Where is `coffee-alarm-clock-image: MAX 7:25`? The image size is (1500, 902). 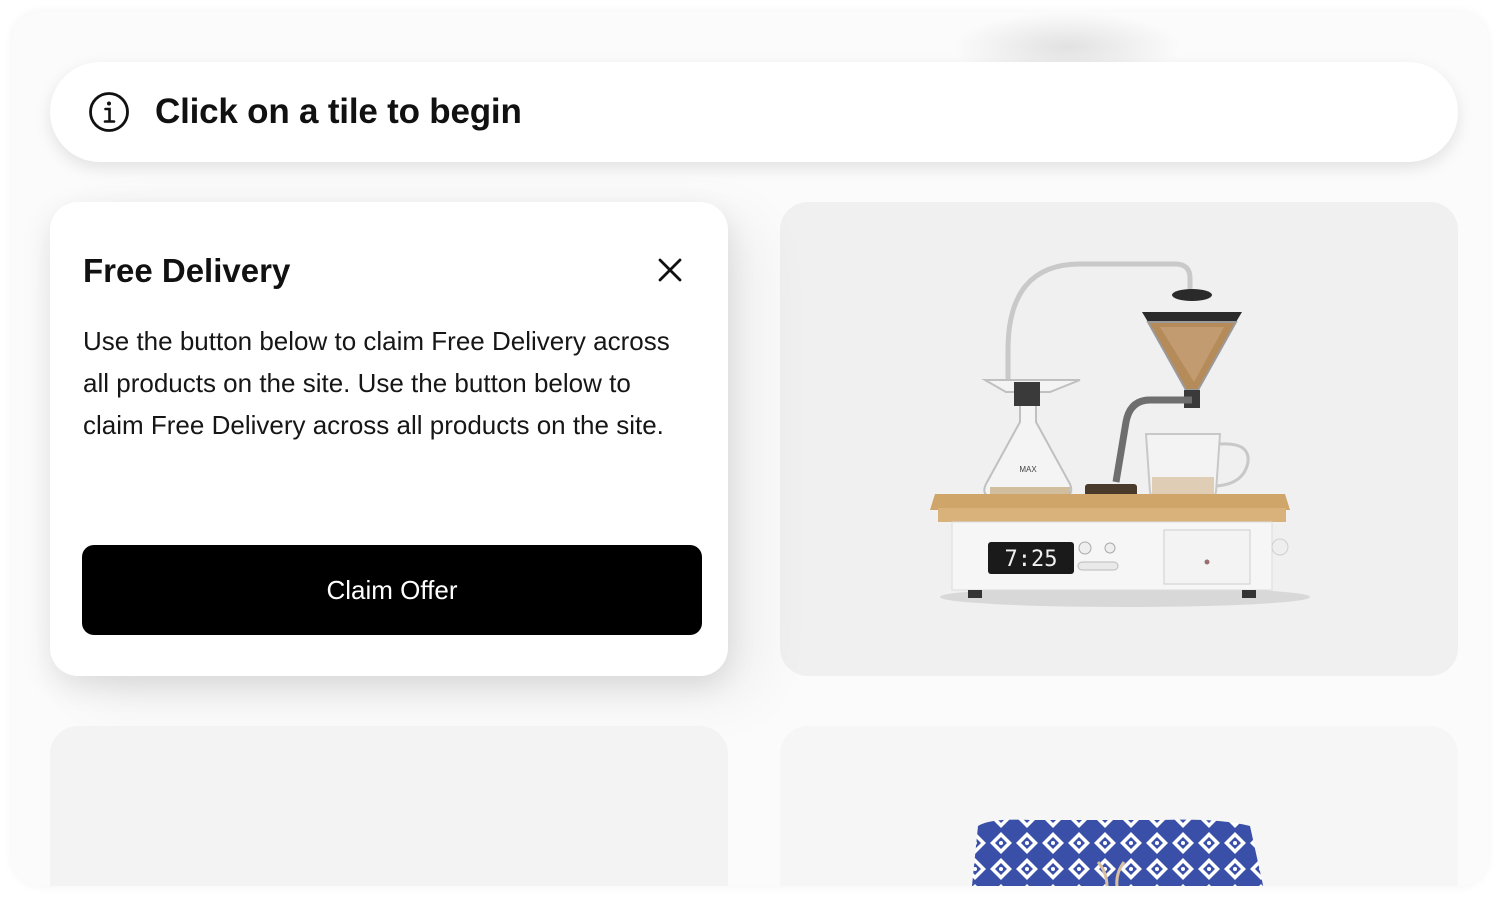
coffee-alarm-clock-image: MAX 7:25 is located at coordinates (1120, 434).